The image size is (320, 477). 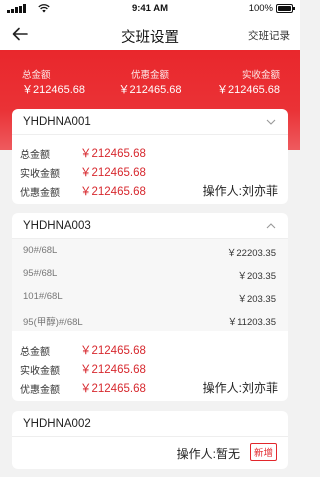 What do you see at coordinates (43, 296) in the screenshot?
I see `fuel-name: 101#/68L` at bounding box center [43, 296].